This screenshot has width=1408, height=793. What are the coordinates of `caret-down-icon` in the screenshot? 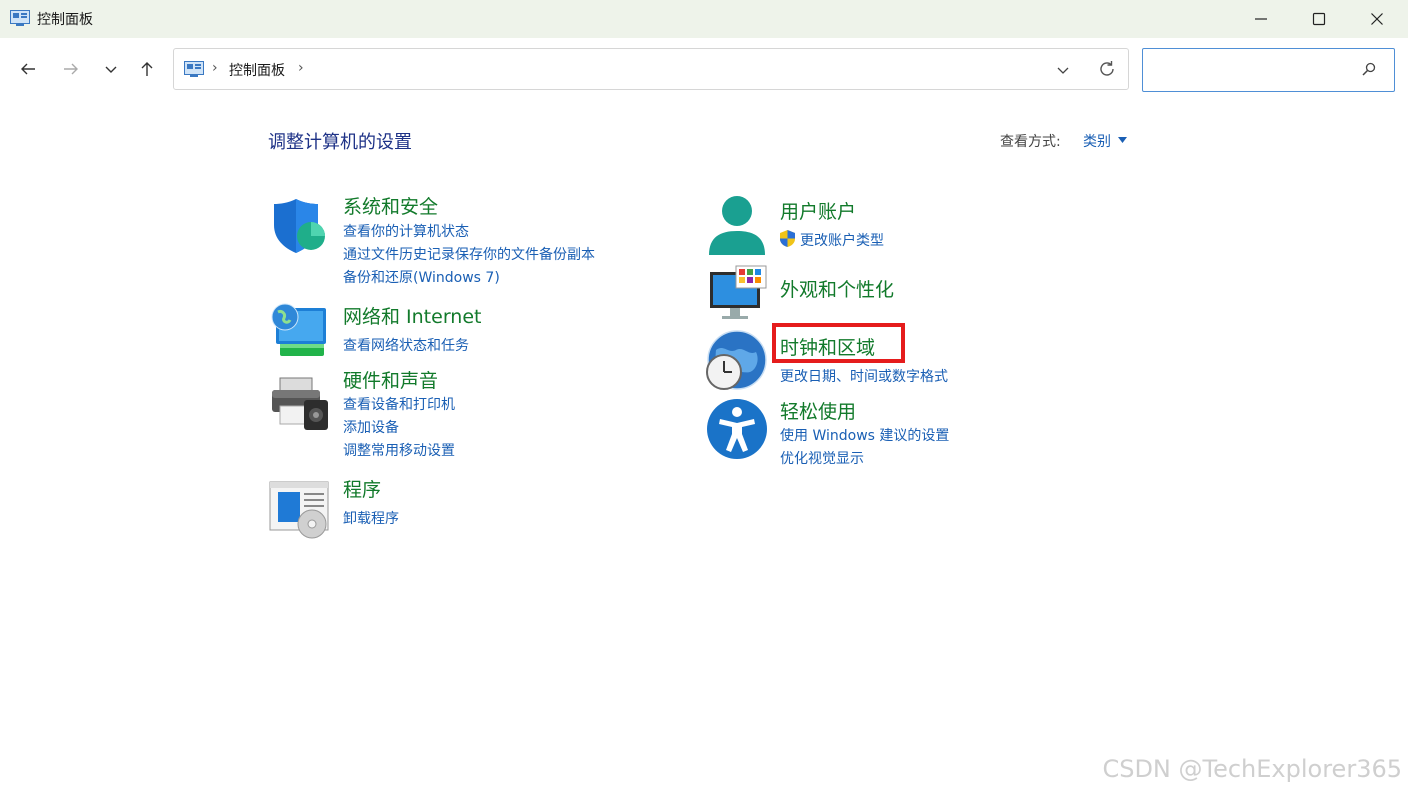 It's located at (1122, 140).